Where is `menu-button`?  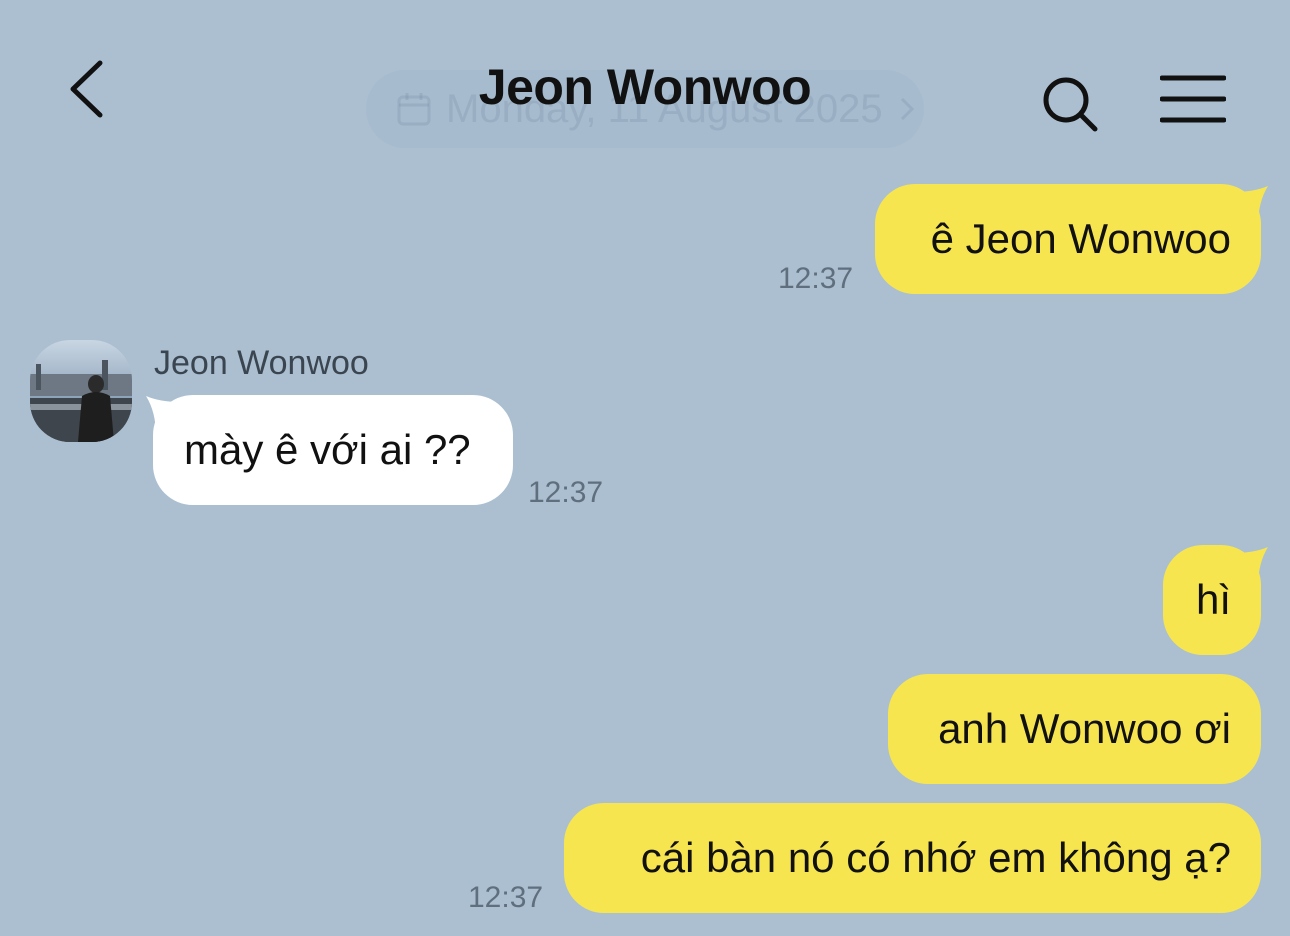 menu-button is located at coordinates (1193, 100).